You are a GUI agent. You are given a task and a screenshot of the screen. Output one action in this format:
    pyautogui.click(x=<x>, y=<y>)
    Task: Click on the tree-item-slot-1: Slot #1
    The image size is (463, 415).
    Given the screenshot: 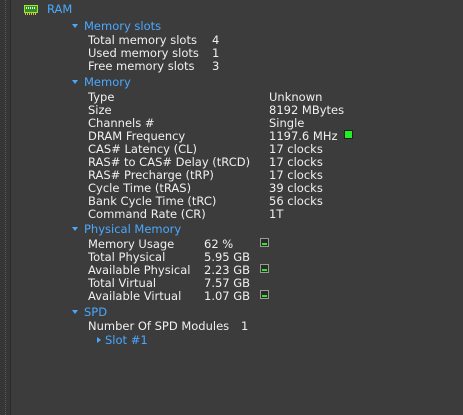 What is the action you would take?
    pyautogui.click(x=126, y=340)
    